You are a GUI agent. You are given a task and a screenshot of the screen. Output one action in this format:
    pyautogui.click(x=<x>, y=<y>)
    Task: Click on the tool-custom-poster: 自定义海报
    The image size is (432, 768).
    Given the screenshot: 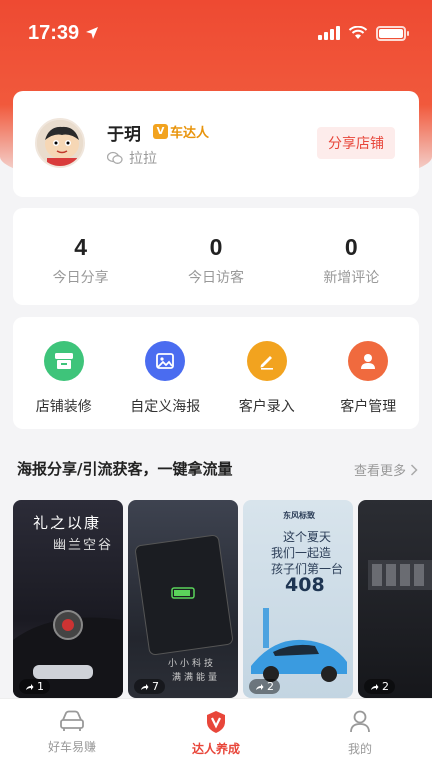 What is the action you would take?
    pyautogui.click(x=166, y=373)
    